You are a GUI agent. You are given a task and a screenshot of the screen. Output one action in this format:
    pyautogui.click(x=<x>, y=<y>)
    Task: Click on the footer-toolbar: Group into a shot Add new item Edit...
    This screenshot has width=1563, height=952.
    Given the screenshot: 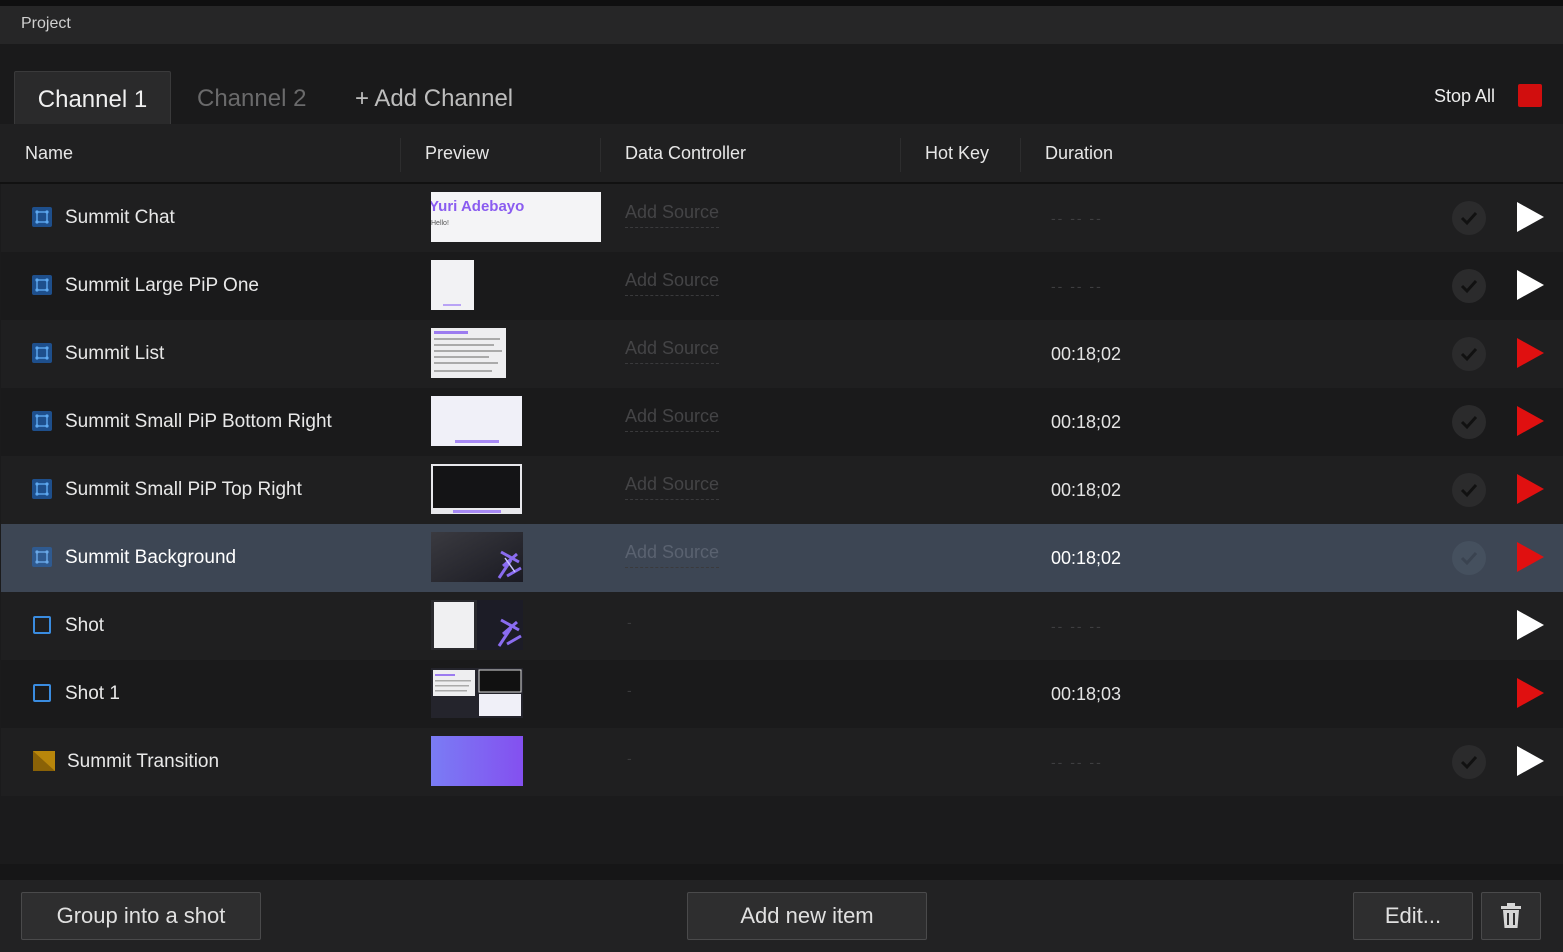 What is the action you would take?
    pyautogui.click(x=781, y=916)
    